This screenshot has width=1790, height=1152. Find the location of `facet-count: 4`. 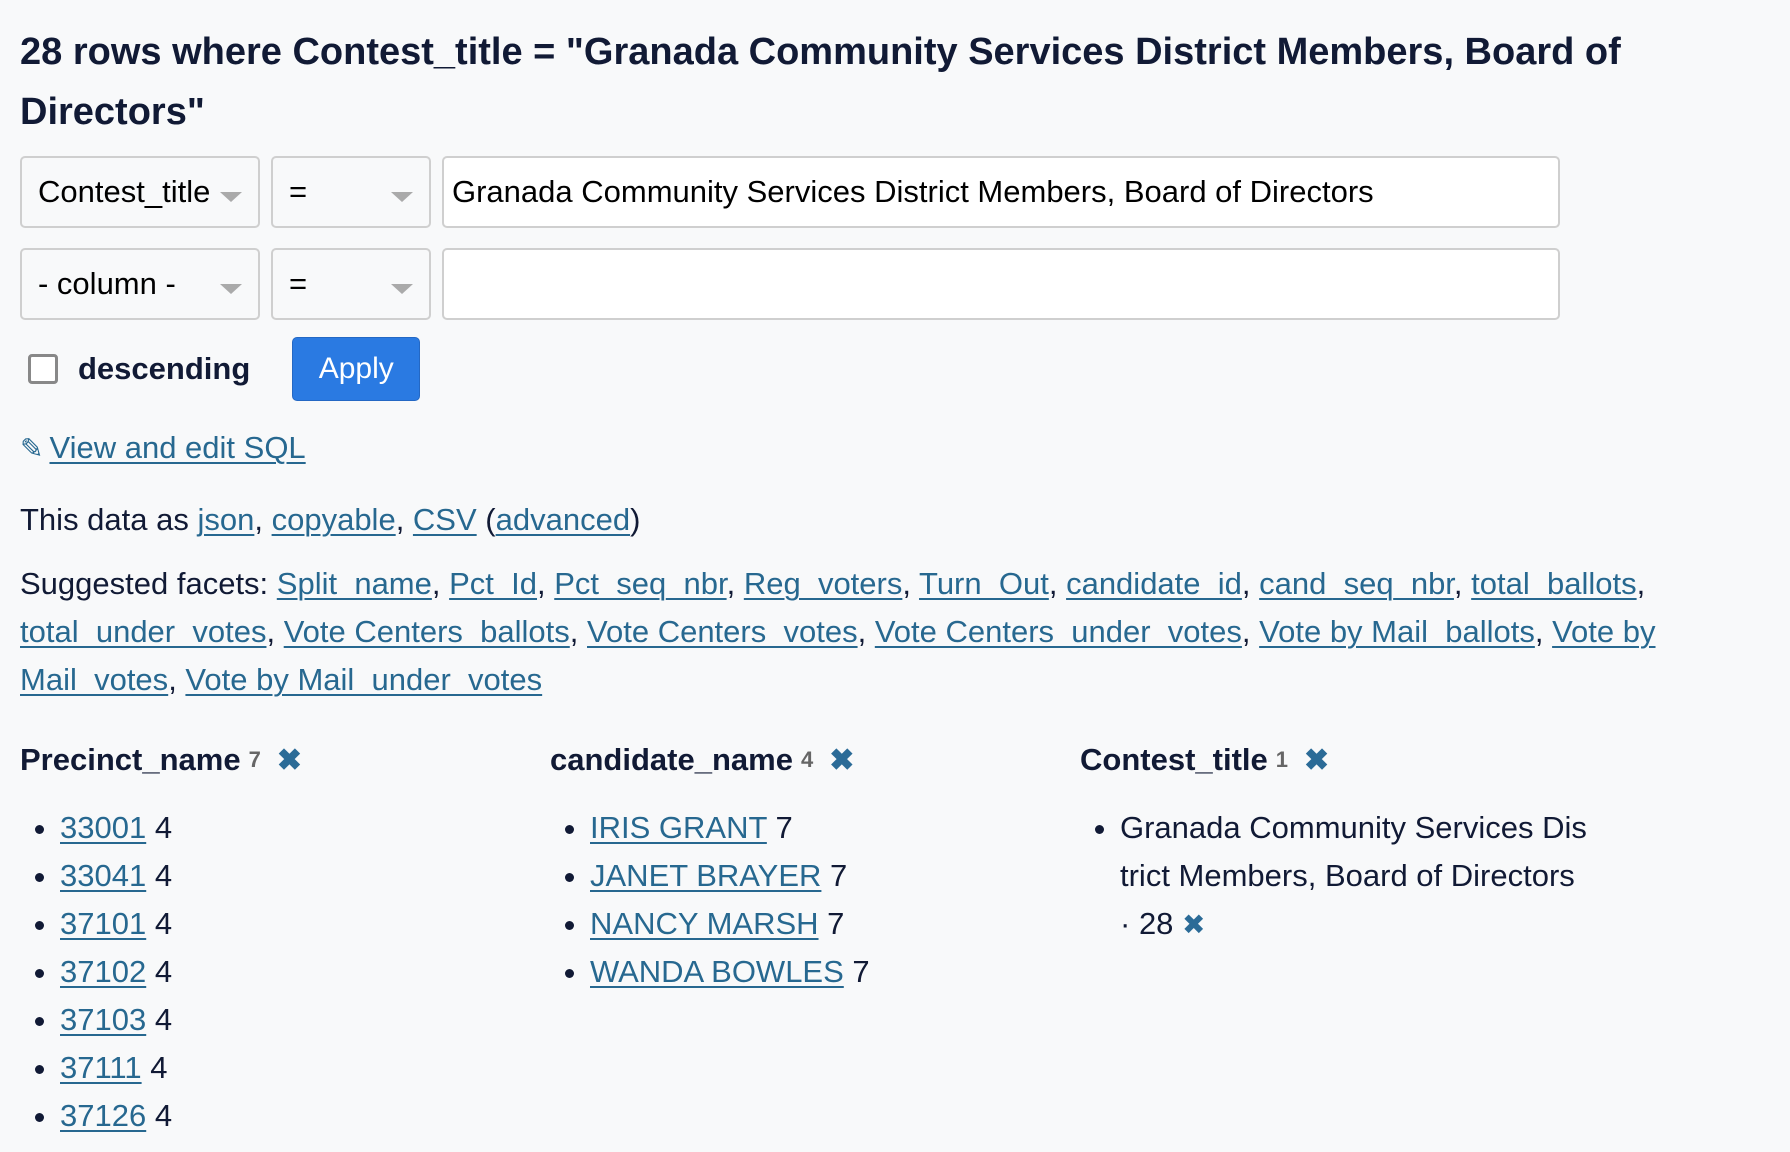

facet-count: 4 is located at coordinates (807, 759).